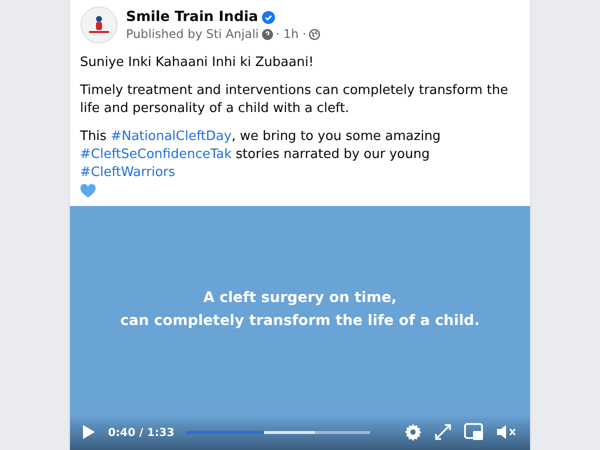 The height and width of the screenshot is (450, 600). What do you see at coordinates (300, 163) in the screenshot?
I see `post-text: This #NationalCleftDay, we bring to you some amazing #CleftSeConfidenceTak stories narrated by our young #CleftWarriors` at bounding box center [300, 163].